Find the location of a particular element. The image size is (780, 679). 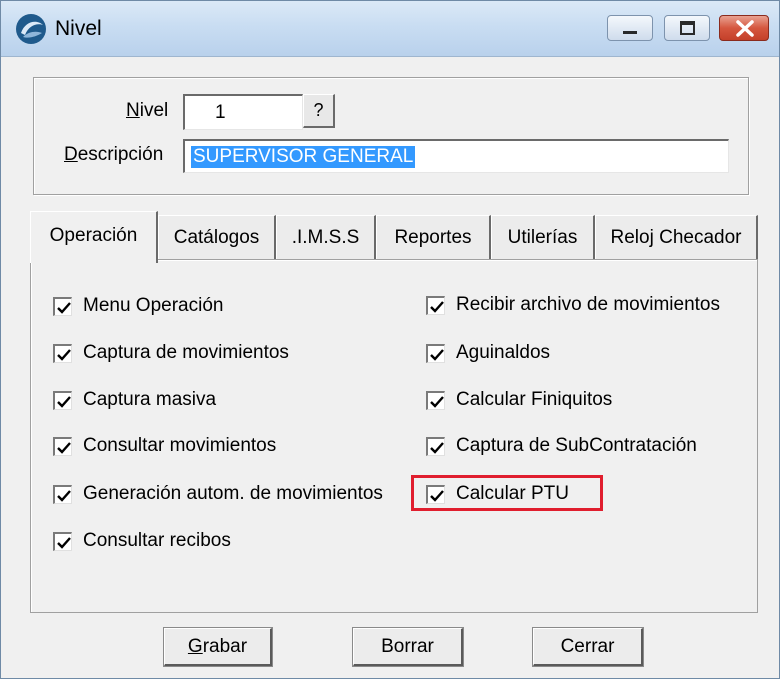

option-label: Captura de movimientos is located at coordinates (186, 352).